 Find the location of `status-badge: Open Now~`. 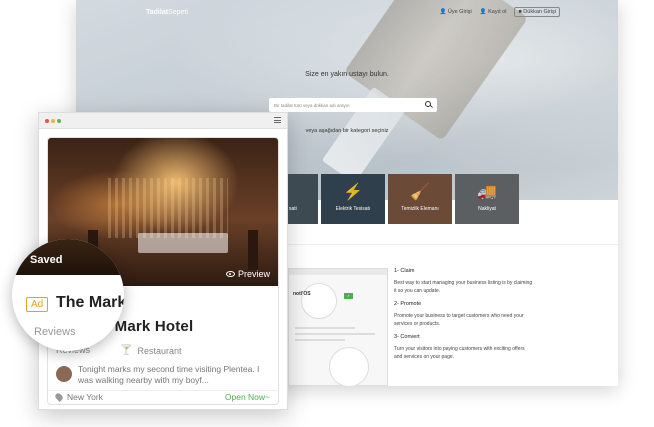

status-badge: Open Now~ is located at coordinates (247, 397).